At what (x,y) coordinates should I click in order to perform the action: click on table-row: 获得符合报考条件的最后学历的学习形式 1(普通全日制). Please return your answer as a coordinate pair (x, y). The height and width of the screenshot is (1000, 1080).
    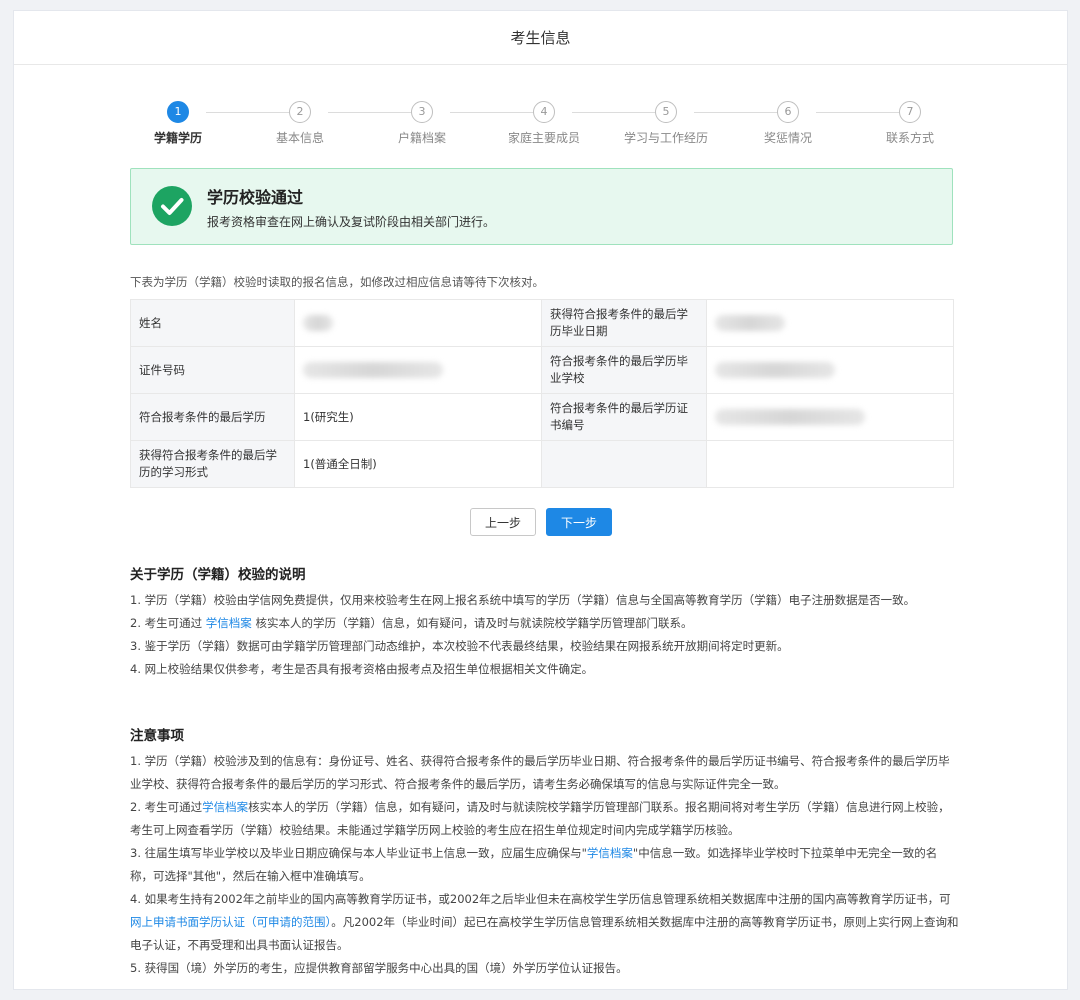
    Looking at the image, I should click on (542, 464).